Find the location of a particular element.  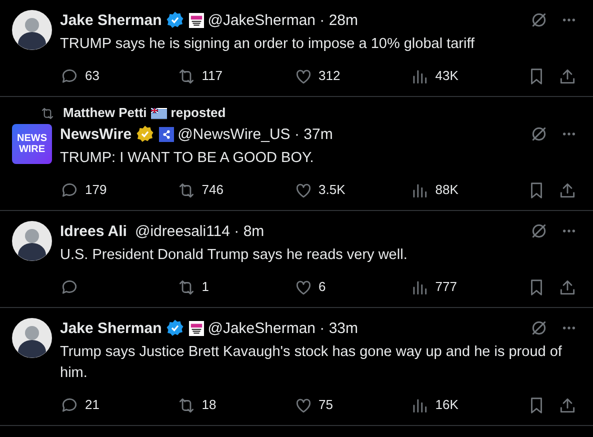

reply-button: 179 is located at coordinates (118, 190).